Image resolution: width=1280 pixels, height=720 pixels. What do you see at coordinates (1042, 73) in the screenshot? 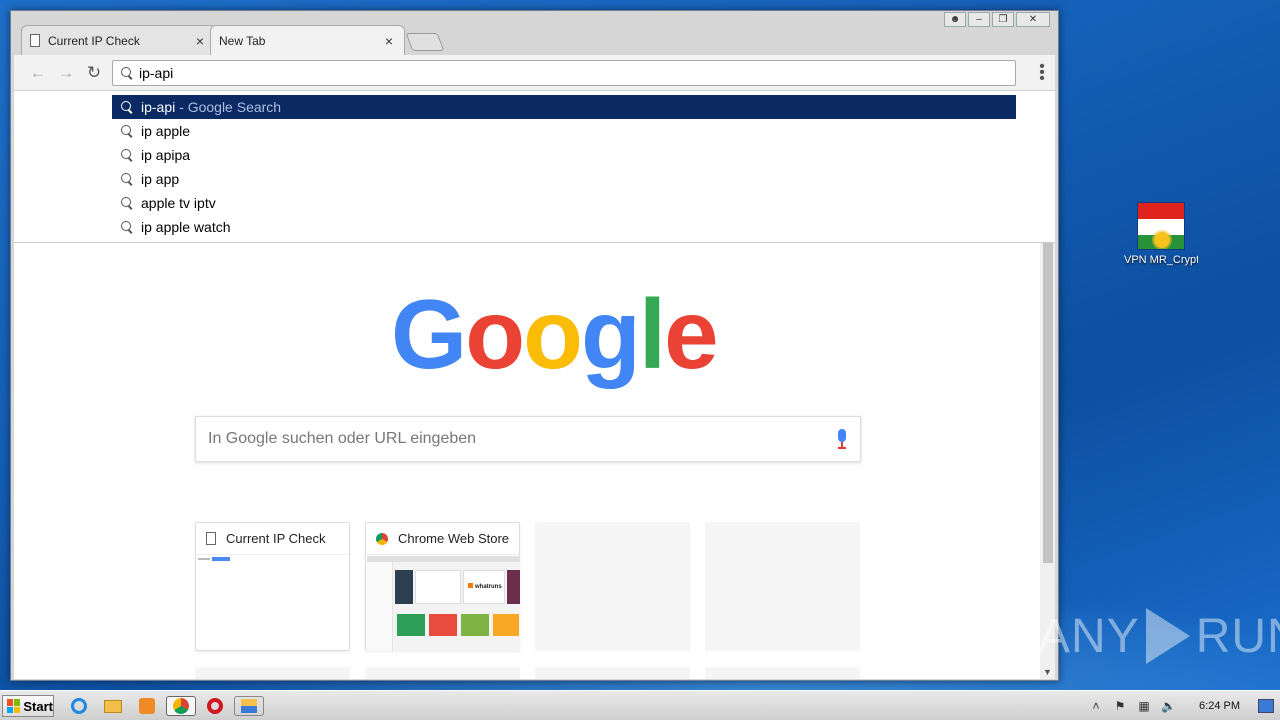
I see `menu-dots-icon: • • •` at bounding box center [1042, 73].